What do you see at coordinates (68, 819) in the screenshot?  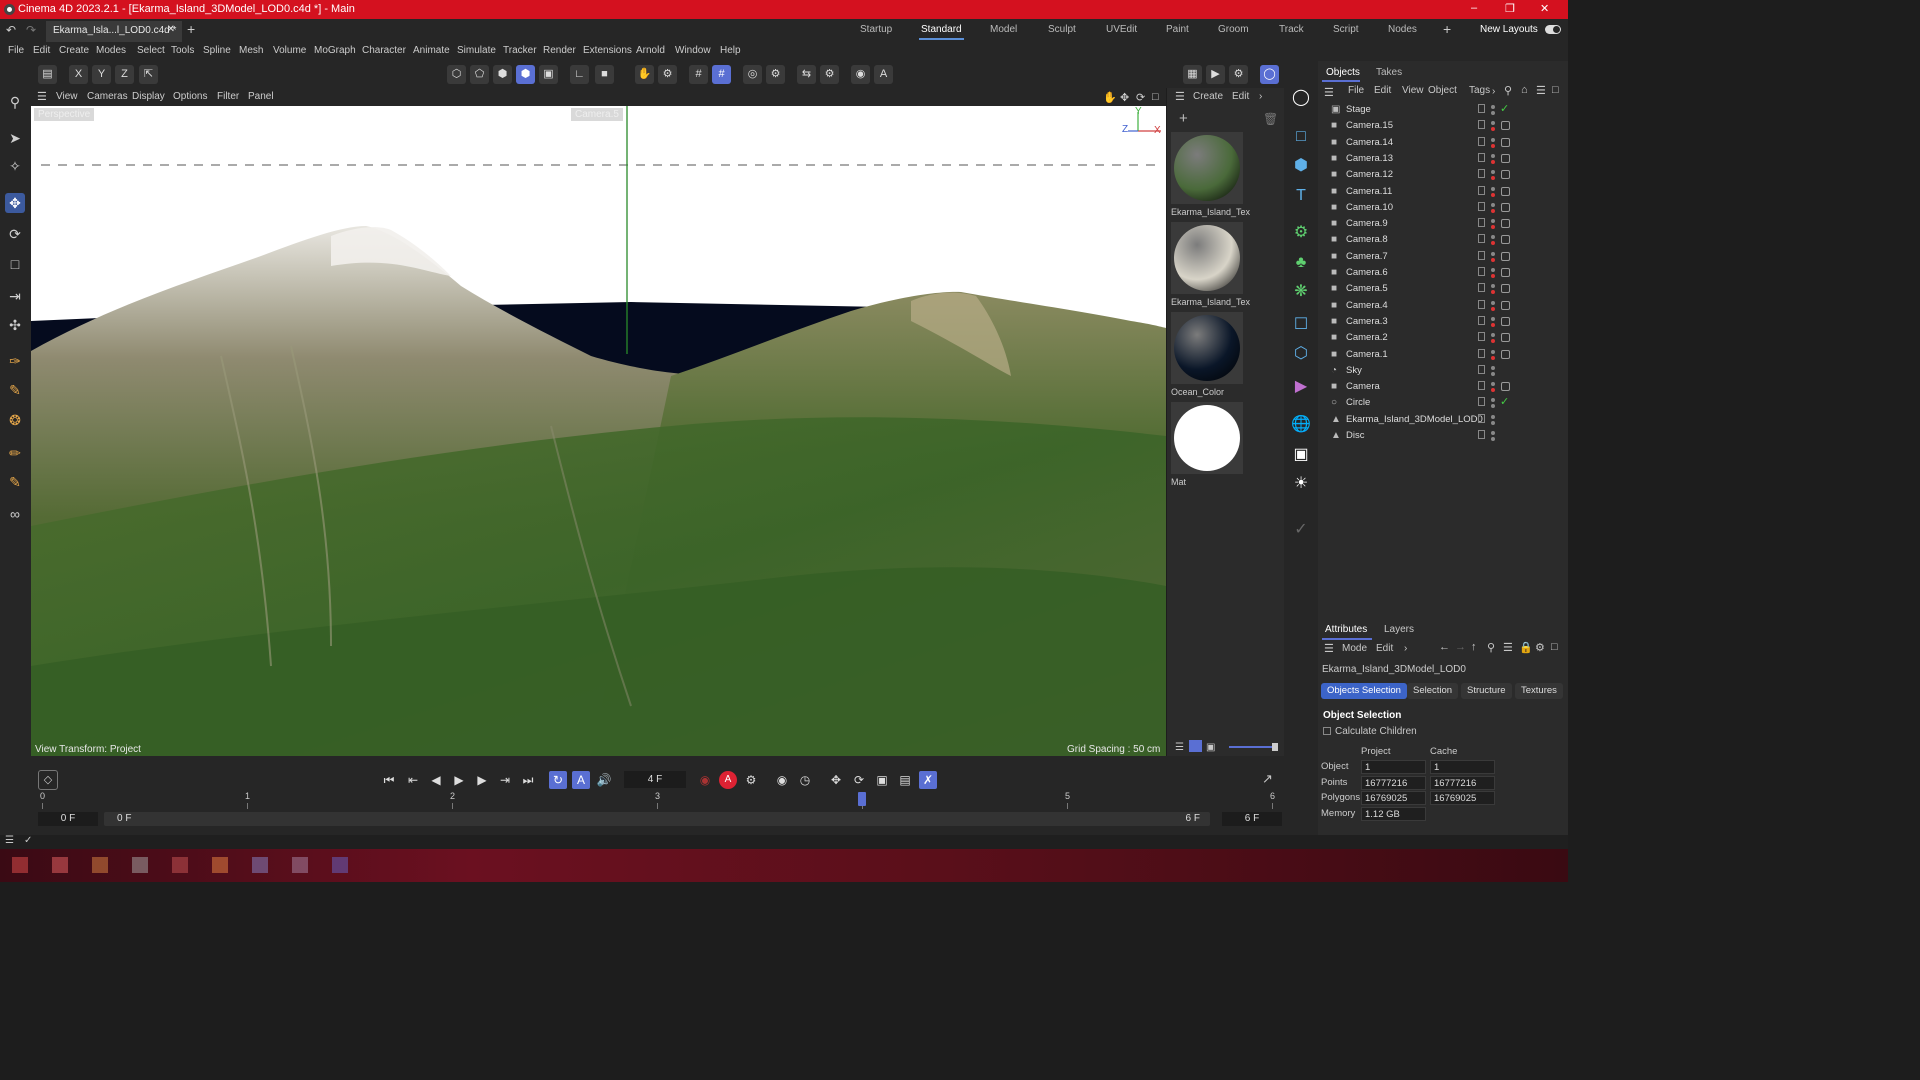 I see `start-frame-field: 0 F` at bounding box center [68, 819].